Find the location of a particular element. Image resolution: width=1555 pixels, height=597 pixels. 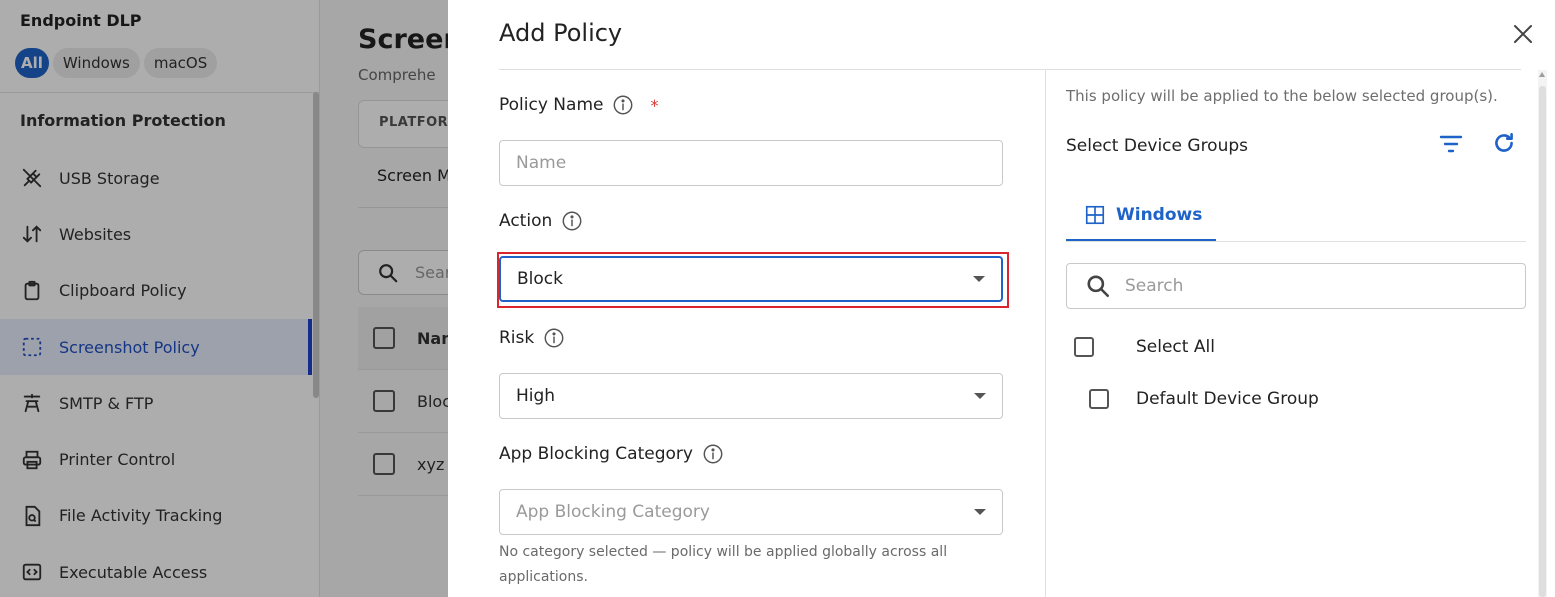

app-blocking-label-text: App Blocking Category is located at coordinates (596, 454).